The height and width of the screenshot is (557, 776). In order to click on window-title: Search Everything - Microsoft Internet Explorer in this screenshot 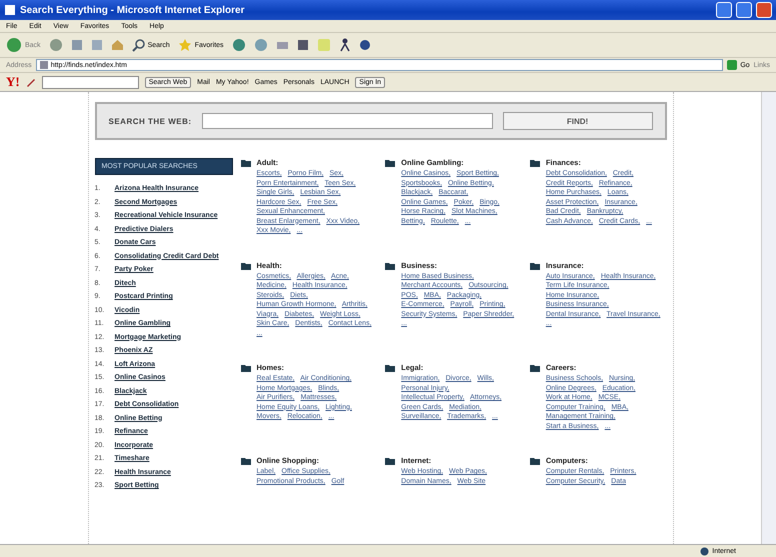, I will do `click(133, 10)`.